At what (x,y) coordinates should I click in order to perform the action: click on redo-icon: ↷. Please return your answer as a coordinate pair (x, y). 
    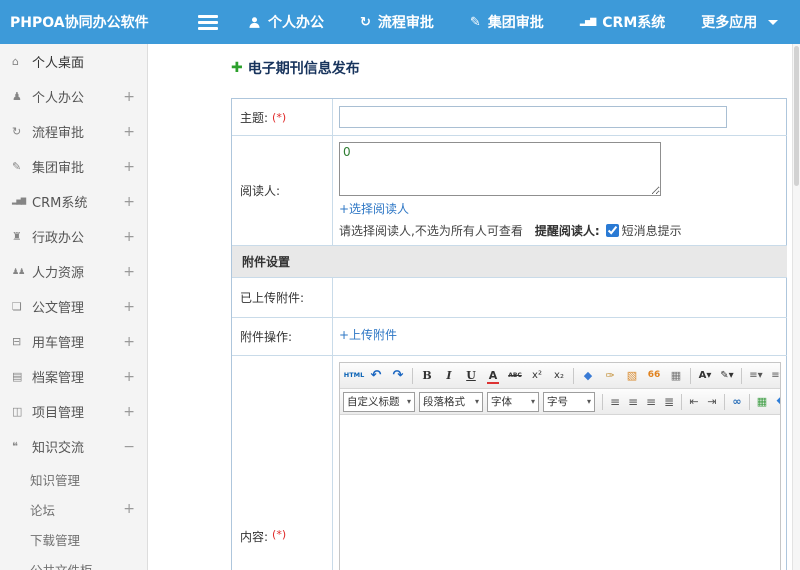
    Looking at the image, I should click on (398, 376).